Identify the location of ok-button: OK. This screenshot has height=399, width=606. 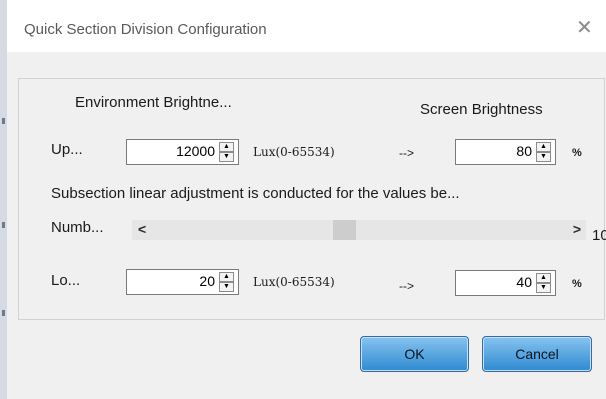
(414, 354).